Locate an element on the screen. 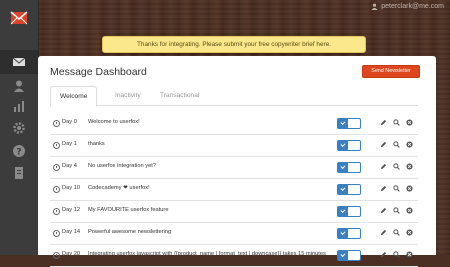  message-subject: thanks is located at coordinates (232, 144).